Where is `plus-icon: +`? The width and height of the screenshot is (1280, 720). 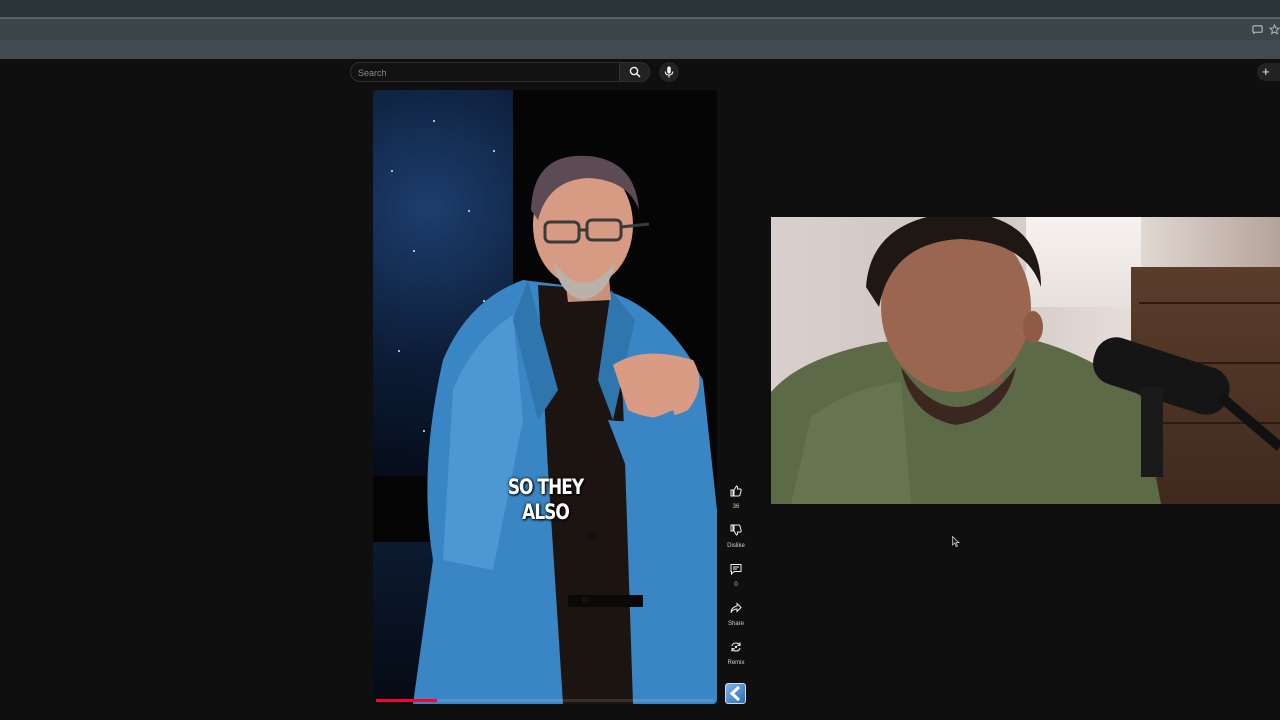 plus-icon: + is located at coordinates (1266, 71).